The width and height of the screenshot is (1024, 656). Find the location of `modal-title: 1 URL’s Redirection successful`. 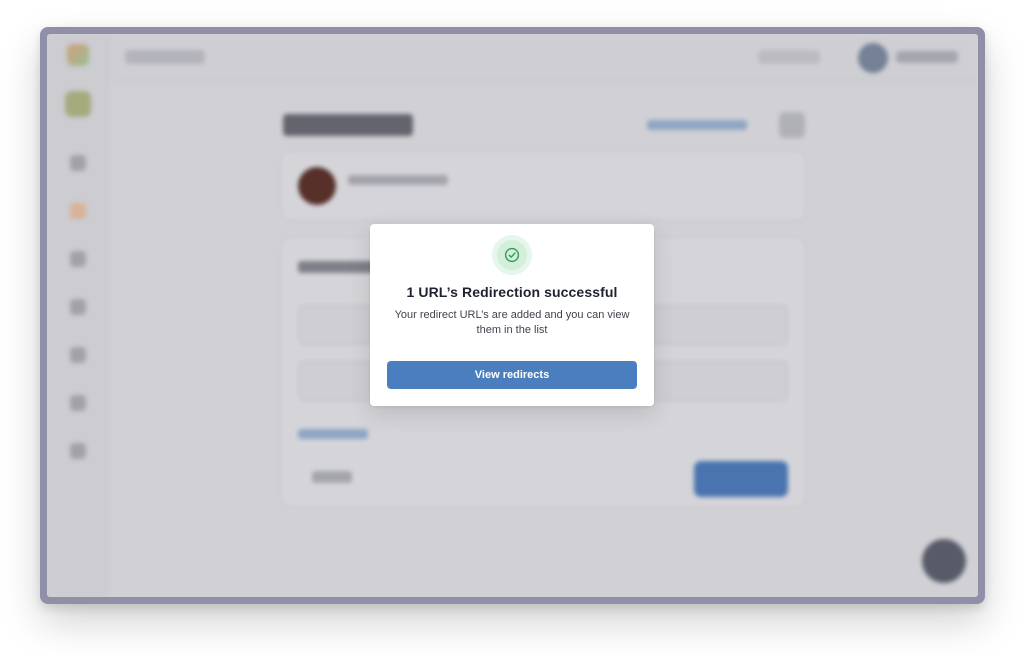

modal-title: 1 URL’s Redirection successful is located at coordinates (512, 292).